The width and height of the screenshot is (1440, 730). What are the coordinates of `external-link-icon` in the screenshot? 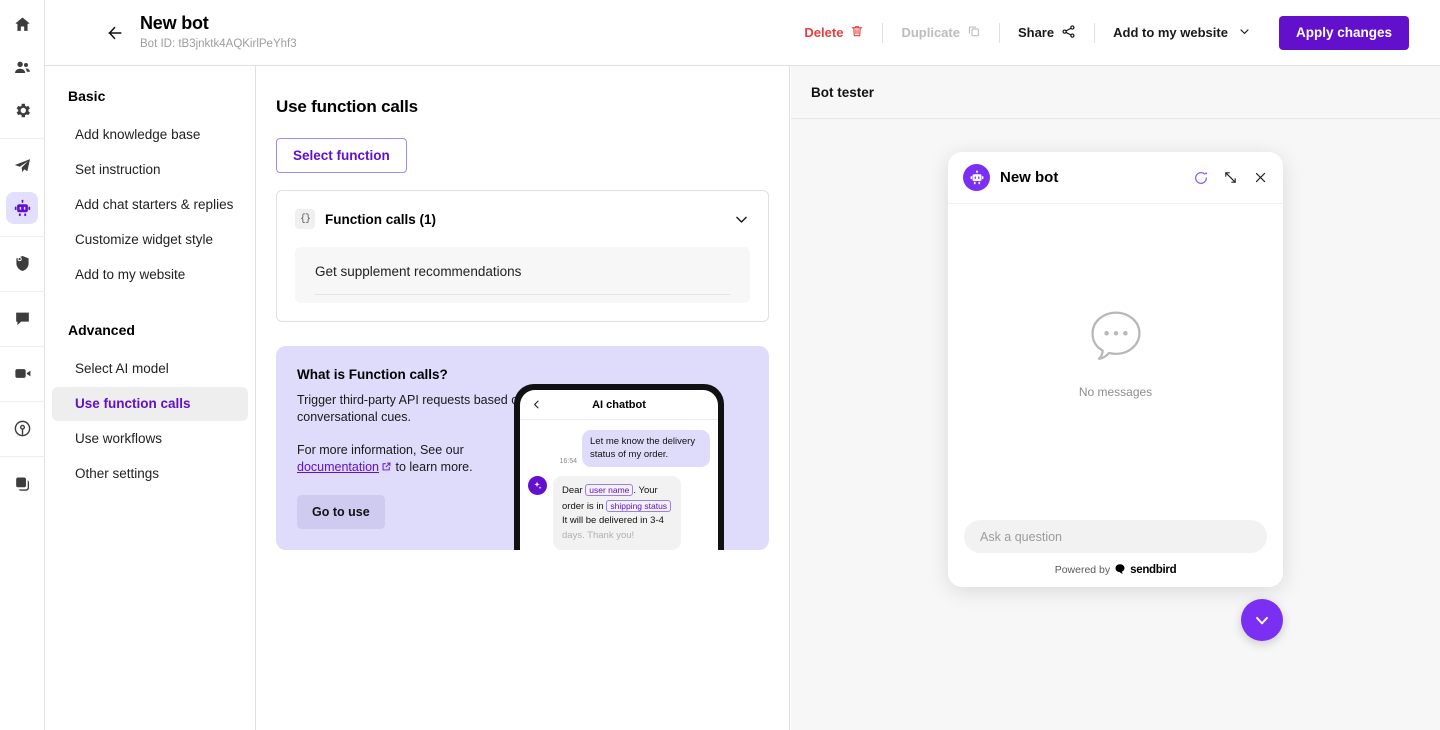 It's located at (386, 468).